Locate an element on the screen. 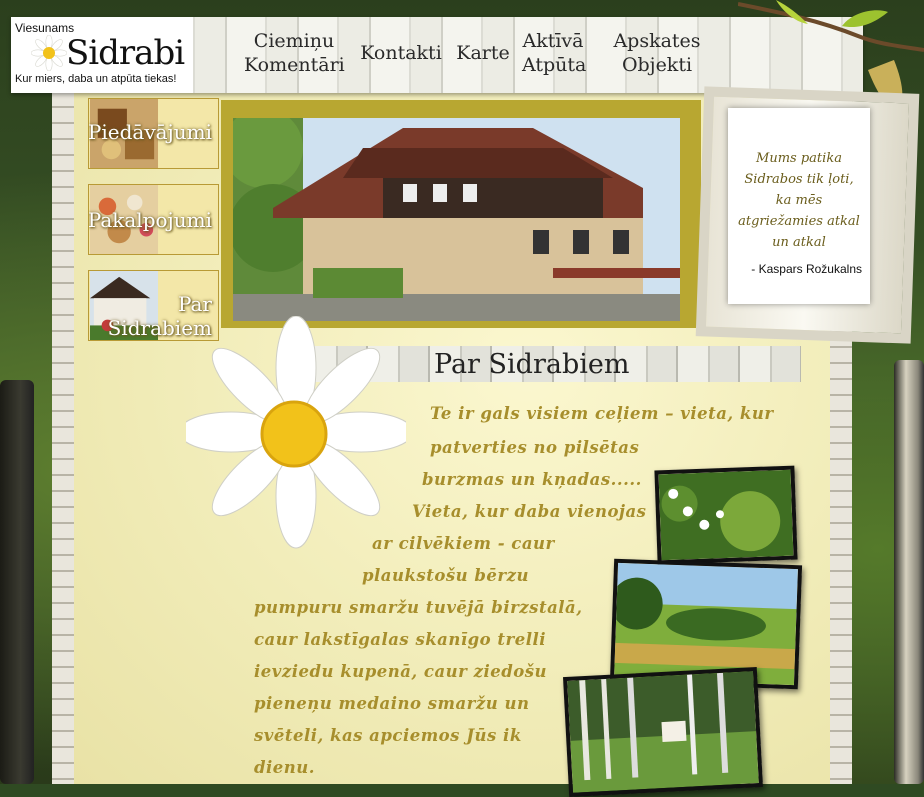 The width and height of the screenshot is (924, 797). nav-item-label: Kontakti is located at coordinates (401, 53).